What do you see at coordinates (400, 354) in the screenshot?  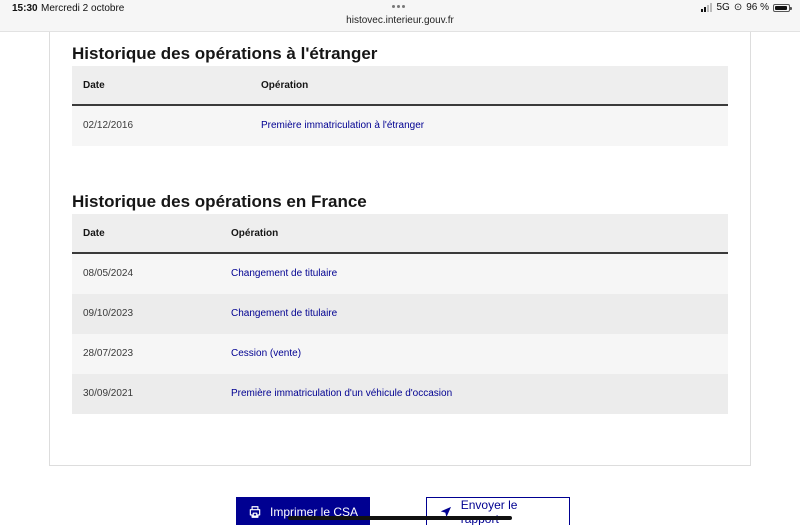 I see `table-row: 28/07/2023 Cession (vente)` at bounding box center [400, 354].